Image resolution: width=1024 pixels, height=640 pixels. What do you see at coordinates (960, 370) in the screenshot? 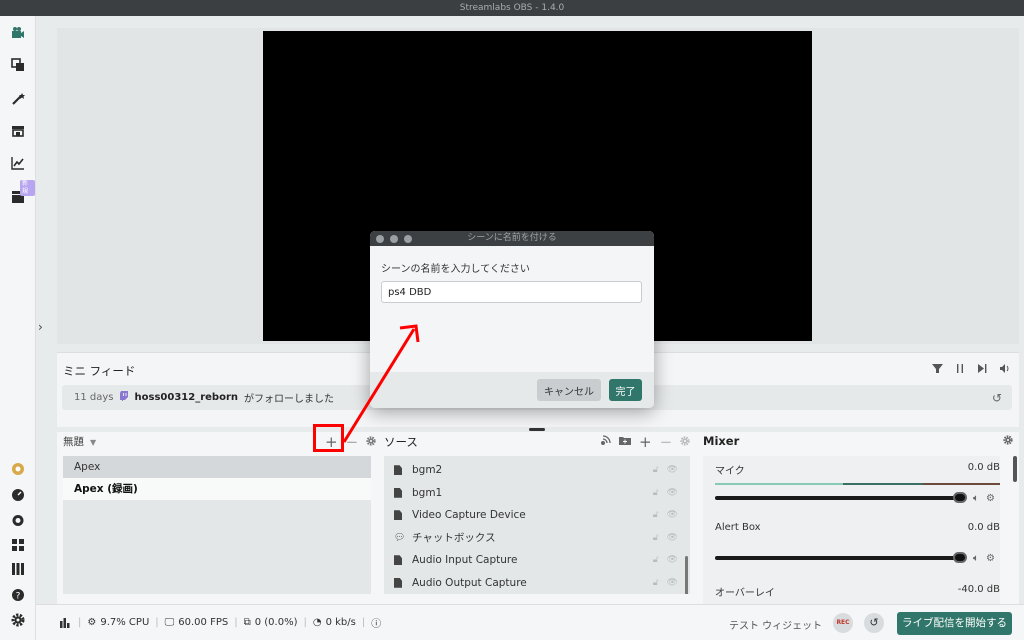
I see `pause-icon` at bounding box center [960, 370].